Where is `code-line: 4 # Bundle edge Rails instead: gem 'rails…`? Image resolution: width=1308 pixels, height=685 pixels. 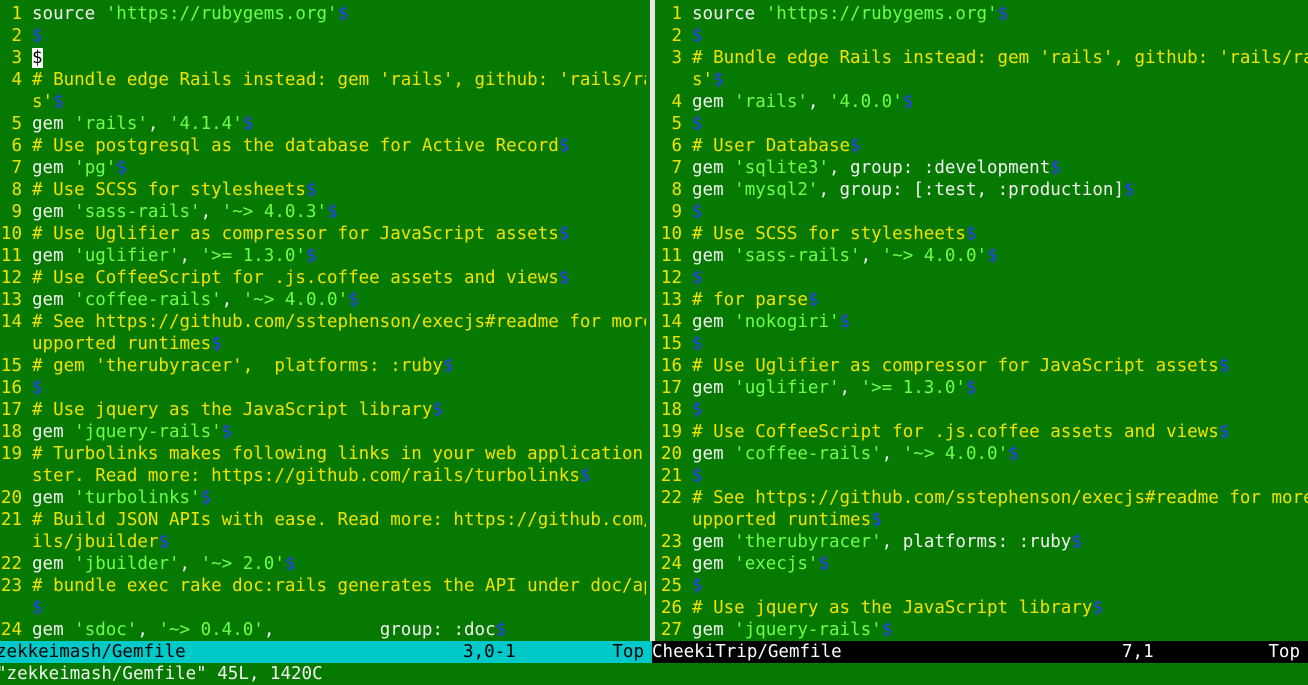
code-line: 4 # Bundle edge Rails instead: gem 'rails… is located at coordinates (323, 80).